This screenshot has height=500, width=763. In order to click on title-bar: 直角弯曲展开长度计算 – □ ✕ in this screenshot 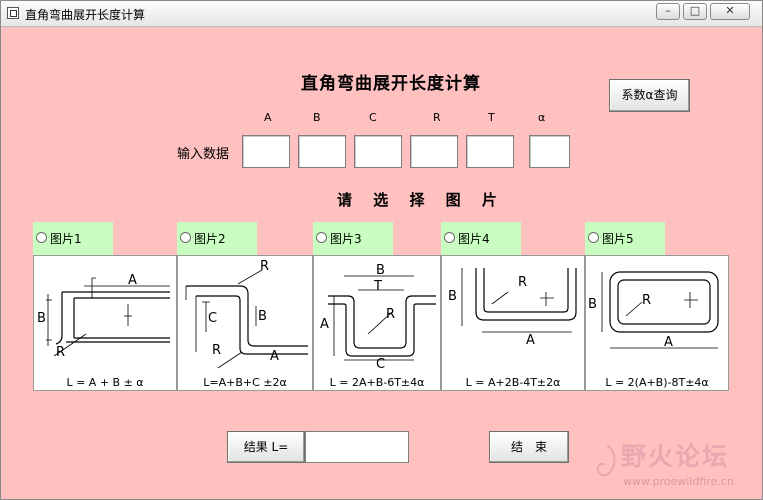, I will do `click(381, 14)`.